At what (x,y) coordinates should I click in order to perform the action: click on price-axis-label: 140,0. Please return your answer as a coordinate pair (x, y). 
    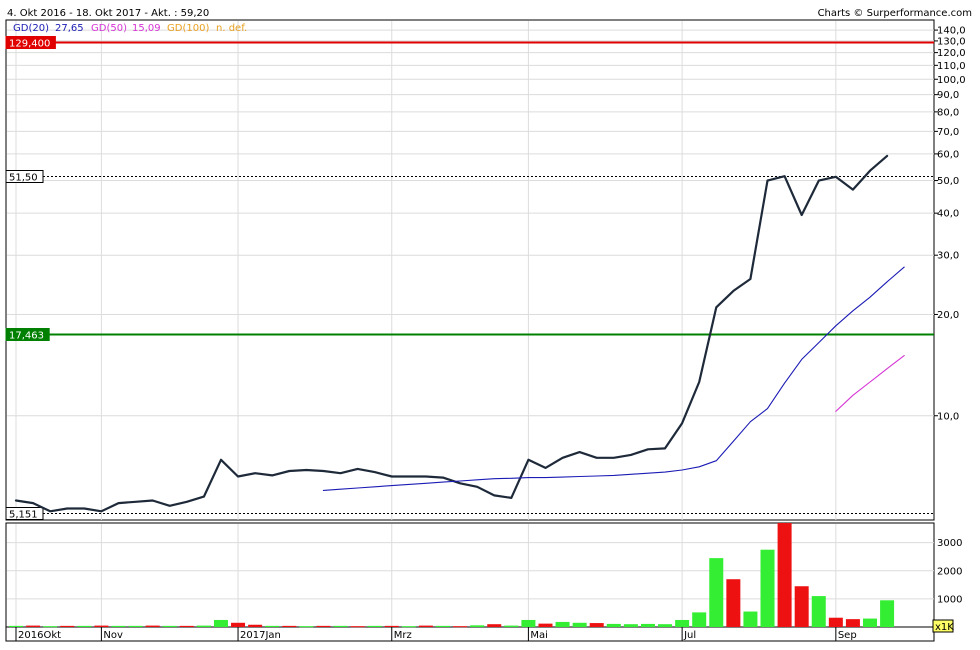
    Looking at the image, I should click on (951, 31).